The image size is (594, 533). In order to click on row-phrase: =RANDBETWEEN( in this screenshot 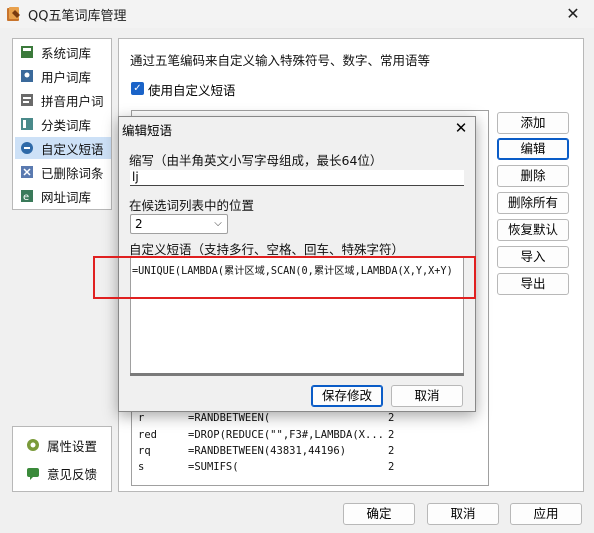, I will do `click(229, 418)`.